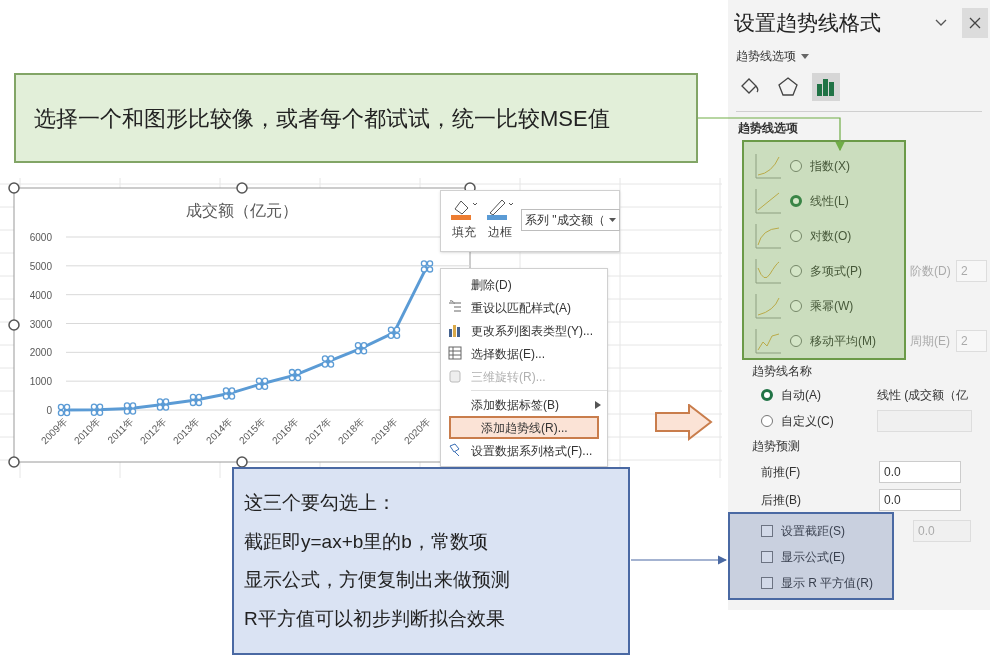 Image resolution: width=1006 pixels, height=667 pixels. I want to click on callout-text: 显示公式，方便复制出来做预测, so click(377, 580).